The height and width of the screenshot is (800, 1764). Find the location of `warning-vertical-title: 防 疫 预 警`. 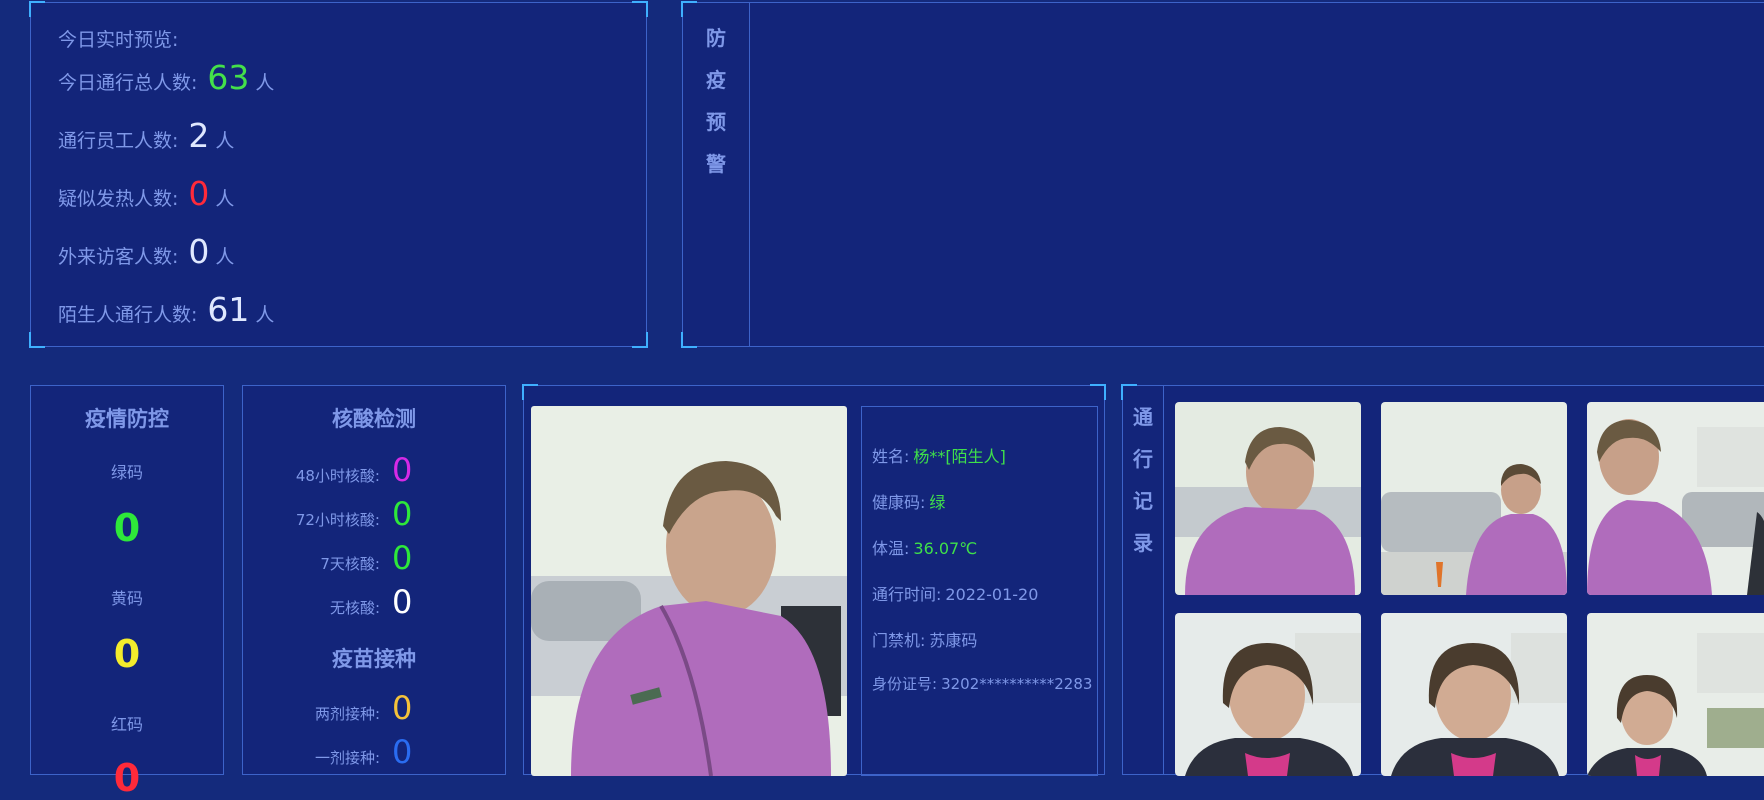

warning-vertical-title: 防 疫 预 警 is located at coordinates (716, 174).